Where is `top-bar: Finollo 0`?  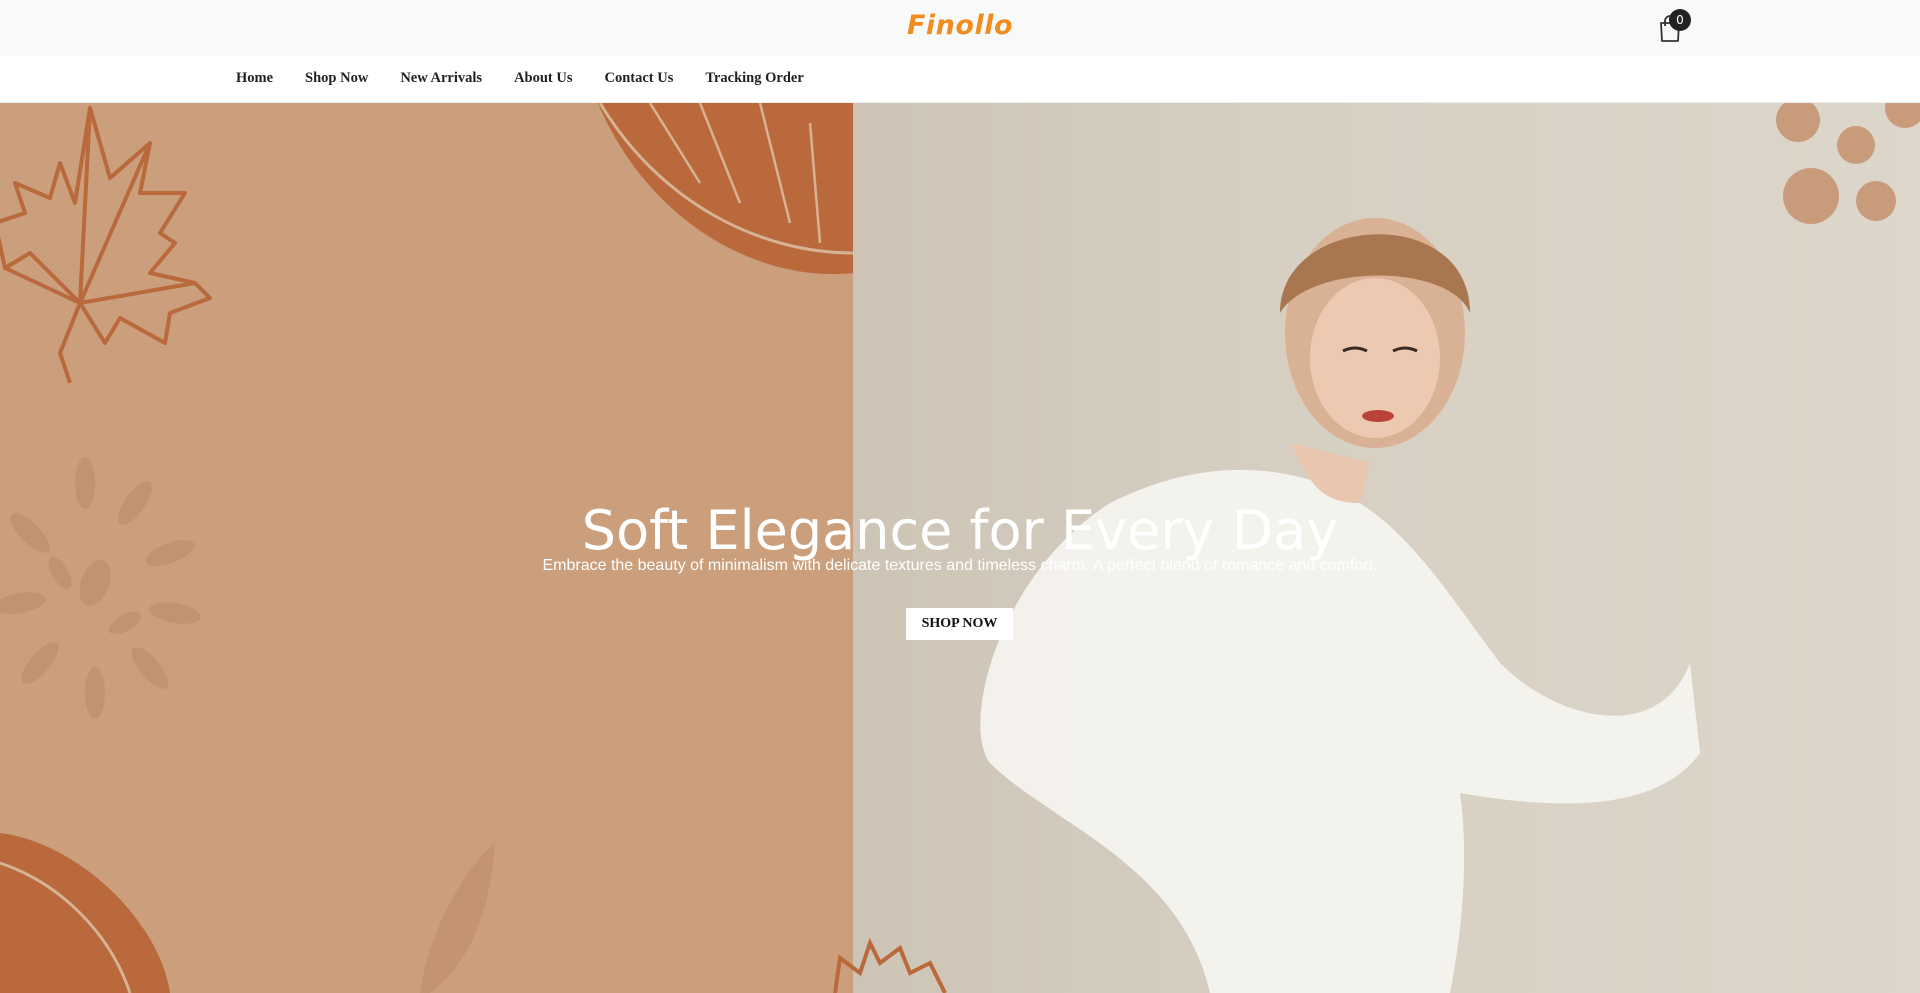 top-bar: Finollo 0 is located at coordinates (960, 28).